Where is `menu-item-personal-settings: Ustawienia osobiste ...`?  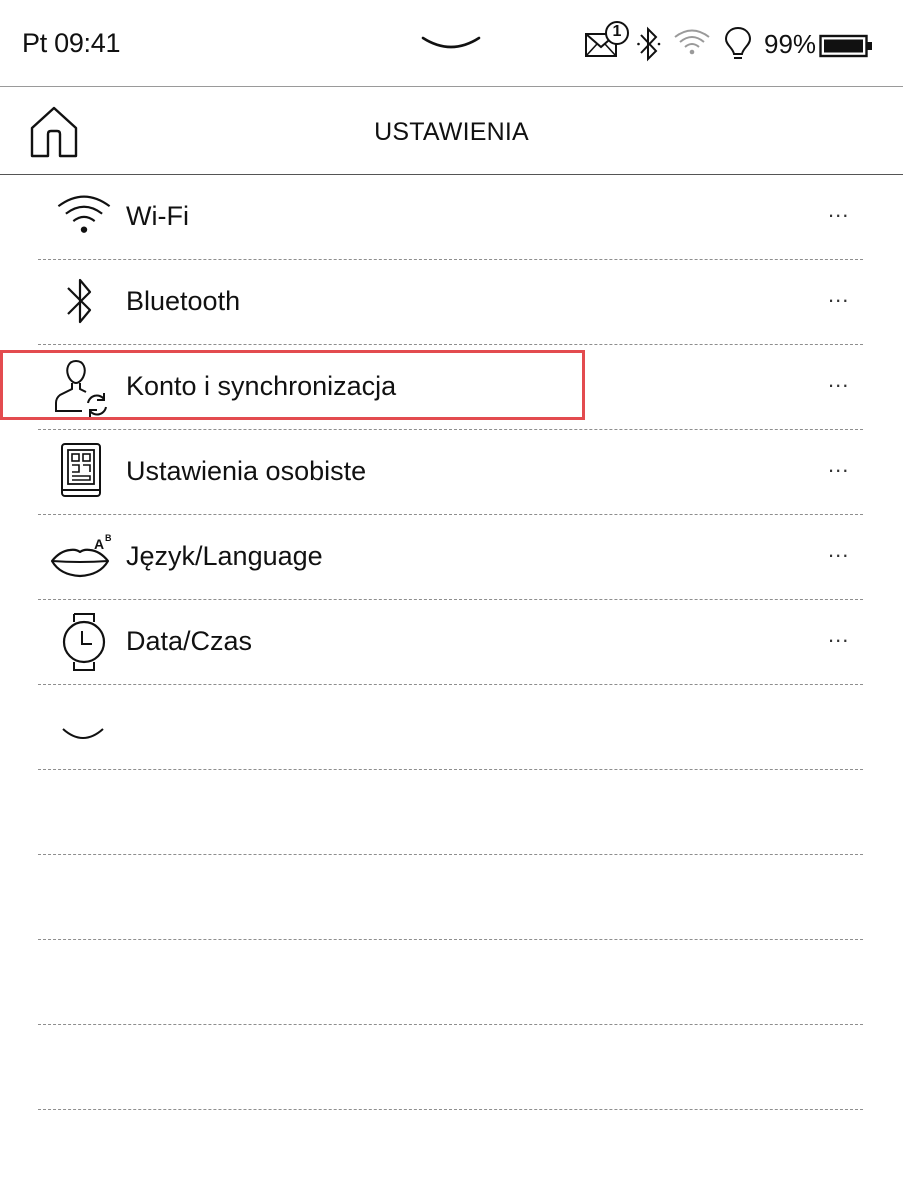
menu-item-personal-settings: Ustawienia osobiste ... is located at coordinates (451, 472).